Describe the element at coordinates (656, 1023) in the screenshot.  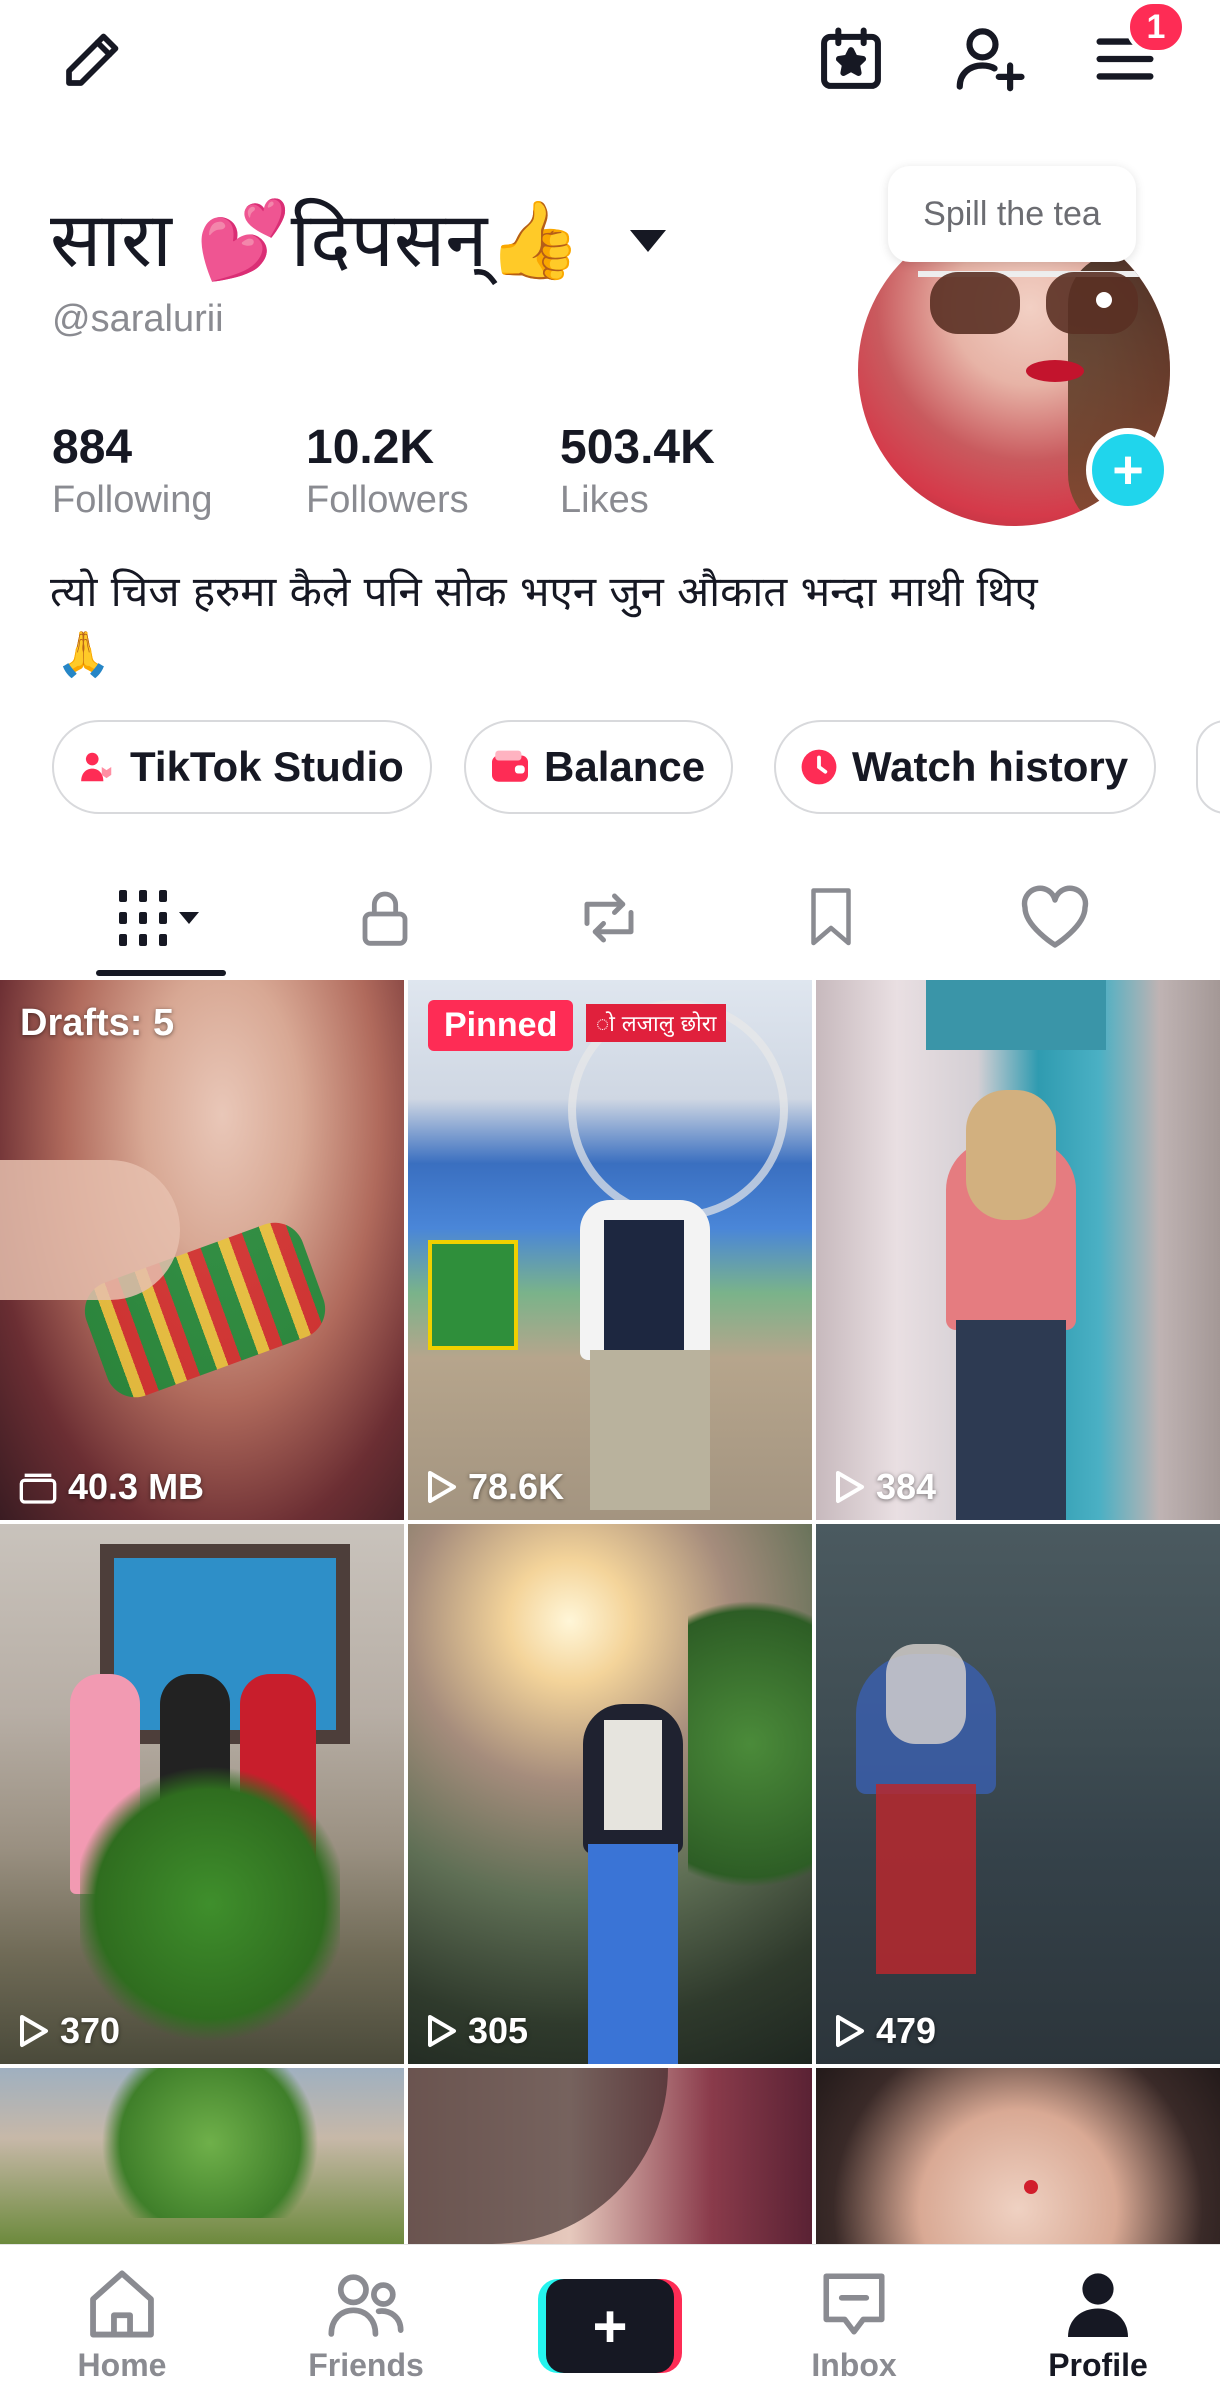
I see `pinned-video-caption: ो लजालु छोरा` at that location.